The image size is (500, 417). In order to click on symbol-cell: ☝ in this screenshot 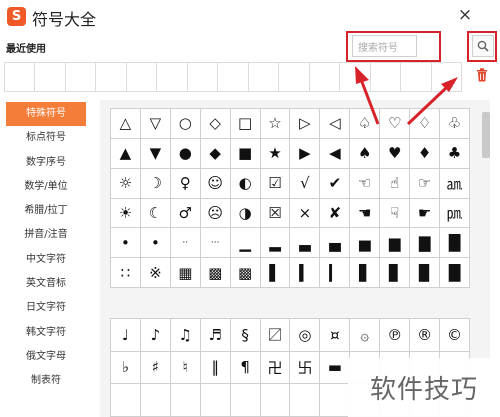, I will do `click(395, 183)`.